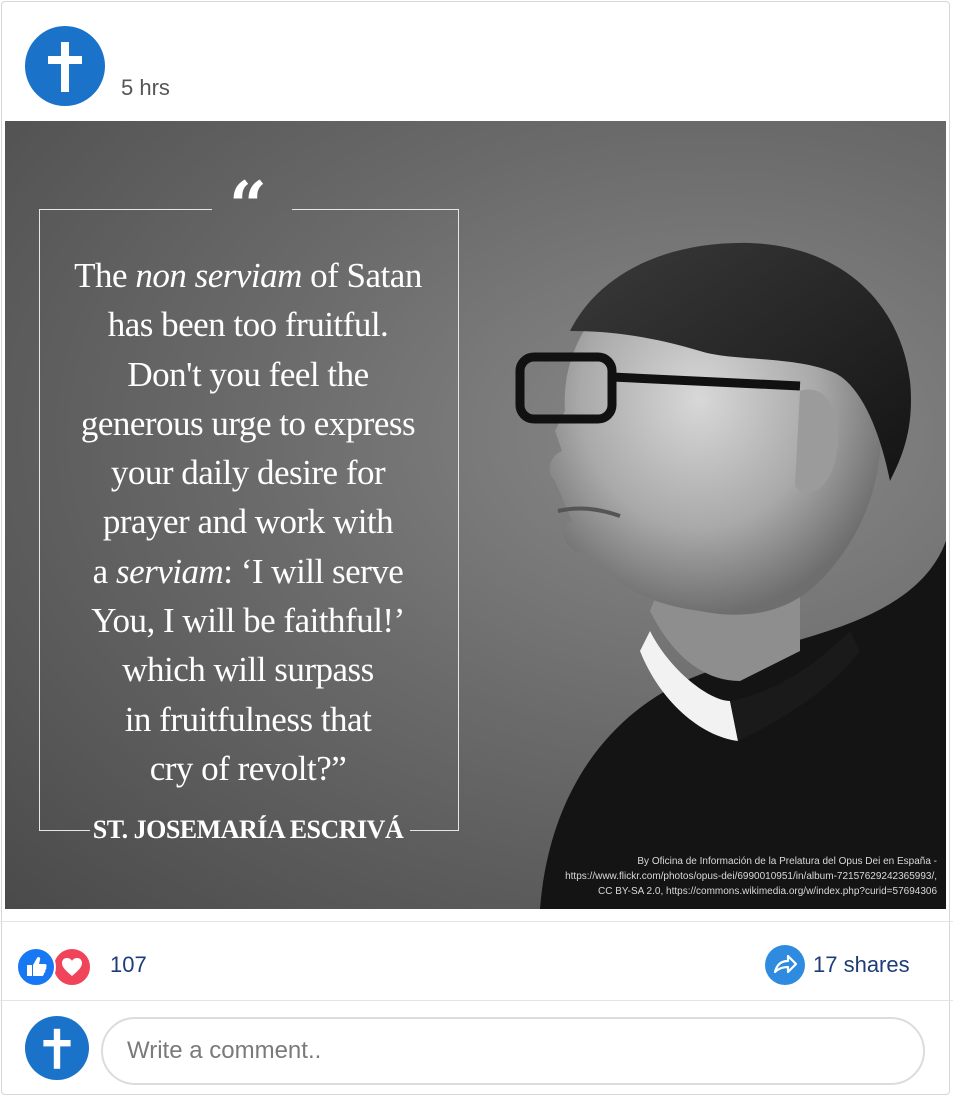  I want to click on quote-line: a serviam: ‘I will serve, so click(248, 571).